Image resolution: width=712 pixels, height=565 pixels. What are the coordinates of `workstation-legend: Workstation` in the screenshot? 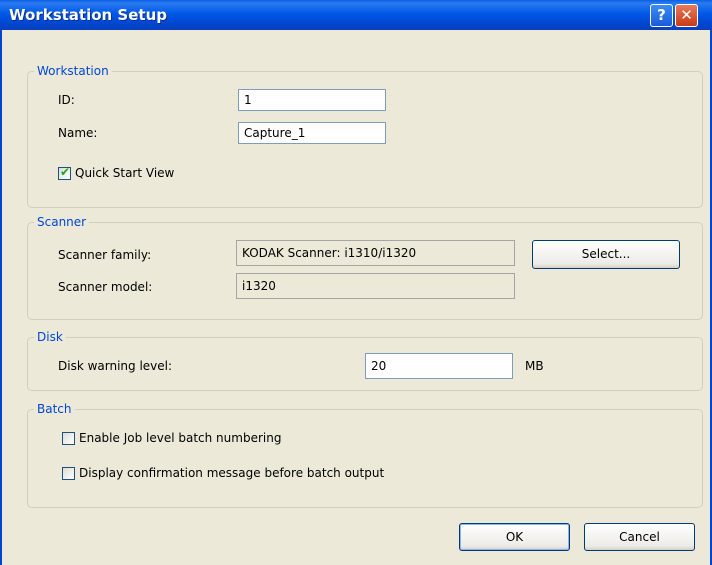 It's located at (73, 71).